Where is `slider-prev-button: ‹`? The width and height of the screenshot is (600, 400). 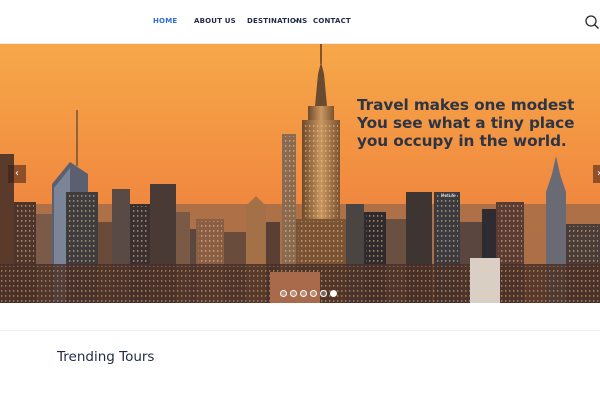
slider-prev-button: ‹ is located at coordinates (17, 174).